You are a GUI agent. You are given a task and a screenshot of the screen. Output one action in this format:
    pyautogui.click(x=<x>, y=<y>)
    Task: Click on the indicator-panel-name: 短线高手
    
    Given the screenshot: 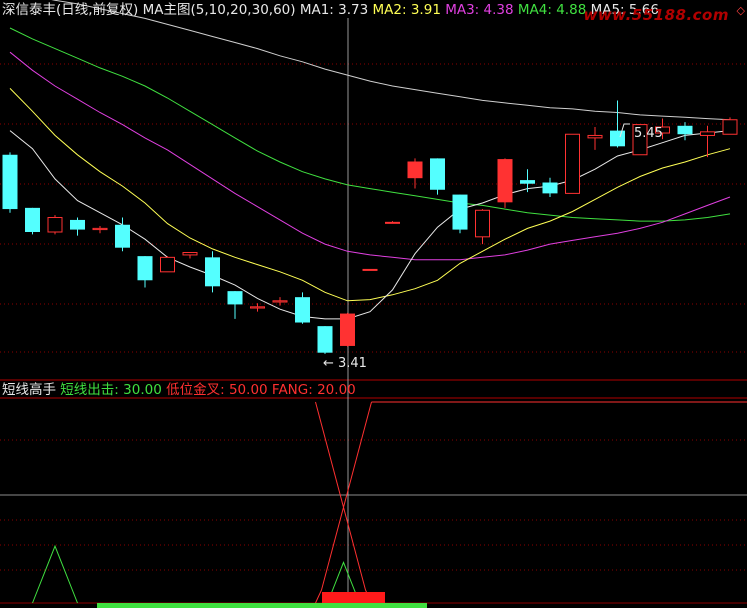 What is the action you would take?
    pyautogui.click(x=29, y=390)
    